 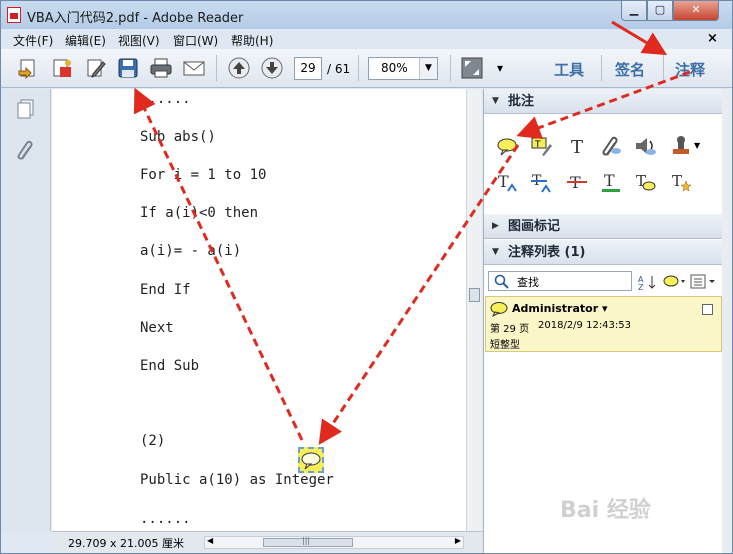 What do you see at coordinates (510, 329) in the screenshot?
I see `comment-page: 第 29 页` at bounding box center [510, 329].